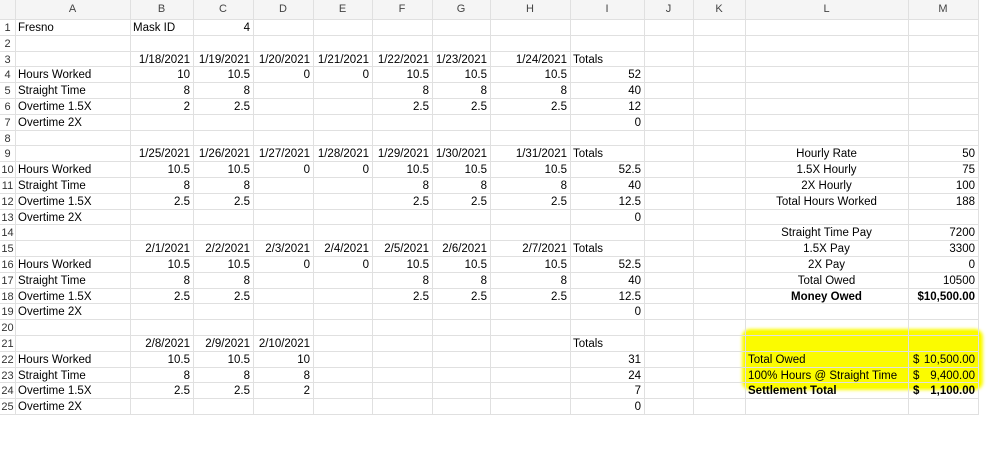  What do you see at coordinates (223, 9) in the screenshot?
I see `column-header-c: C` at bounding box center [223, 9].